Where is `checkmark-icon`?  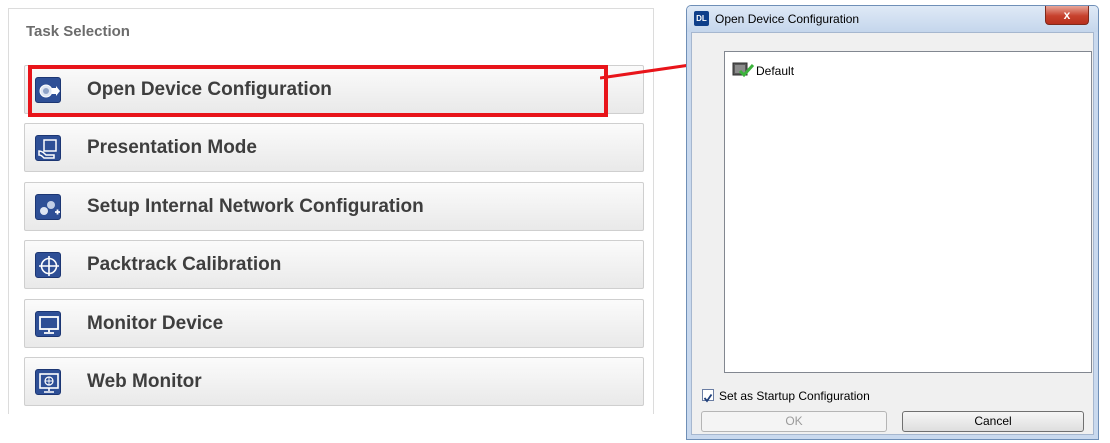 checkmark-icon is located at coordinates (708, 398).